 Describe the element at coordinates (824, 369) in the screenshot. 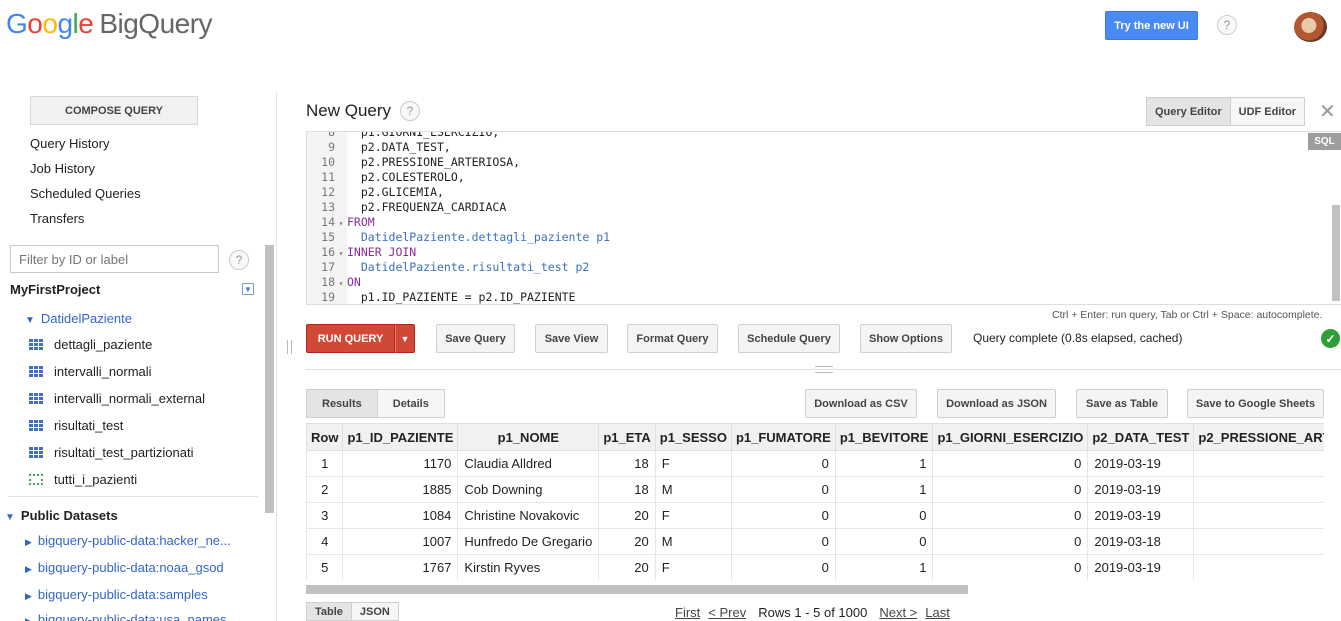

I see `resize-grip-icon` at that location.